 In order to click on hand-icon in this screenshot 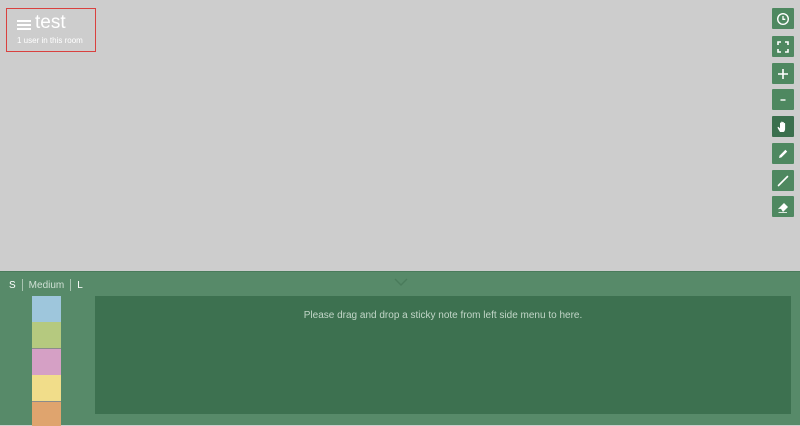, I will do `click(781, 126)`.